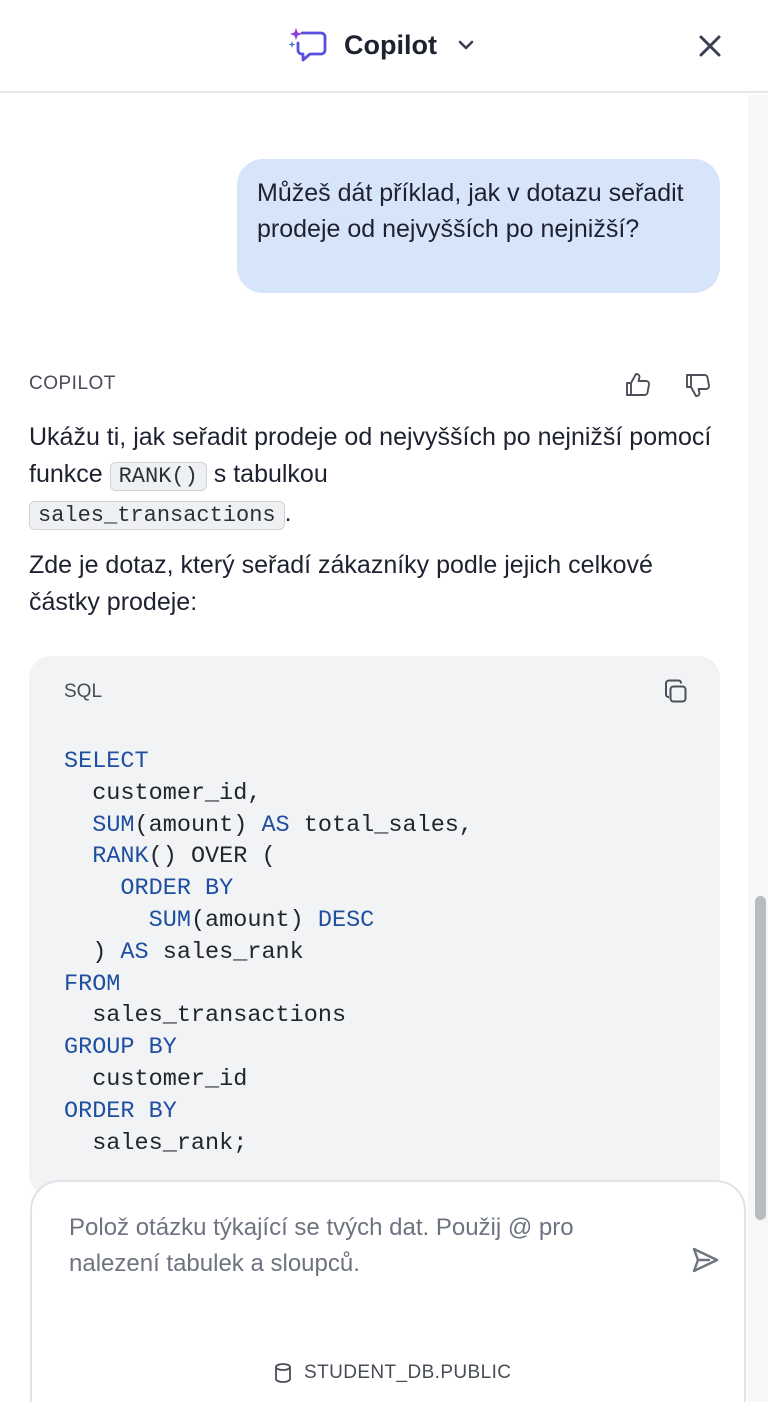 The height and width of the screenshot is (1402, 768). What do you see at coordinates (346, 920) in the screenshot?
I see `code-keyword: DESC` at bounding box center [346, 920].